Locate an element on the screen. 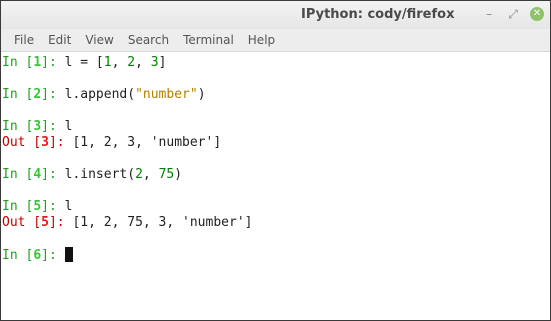 This screenshot has height=321, width=551. text-cursor is located at coordinates (68, 254).